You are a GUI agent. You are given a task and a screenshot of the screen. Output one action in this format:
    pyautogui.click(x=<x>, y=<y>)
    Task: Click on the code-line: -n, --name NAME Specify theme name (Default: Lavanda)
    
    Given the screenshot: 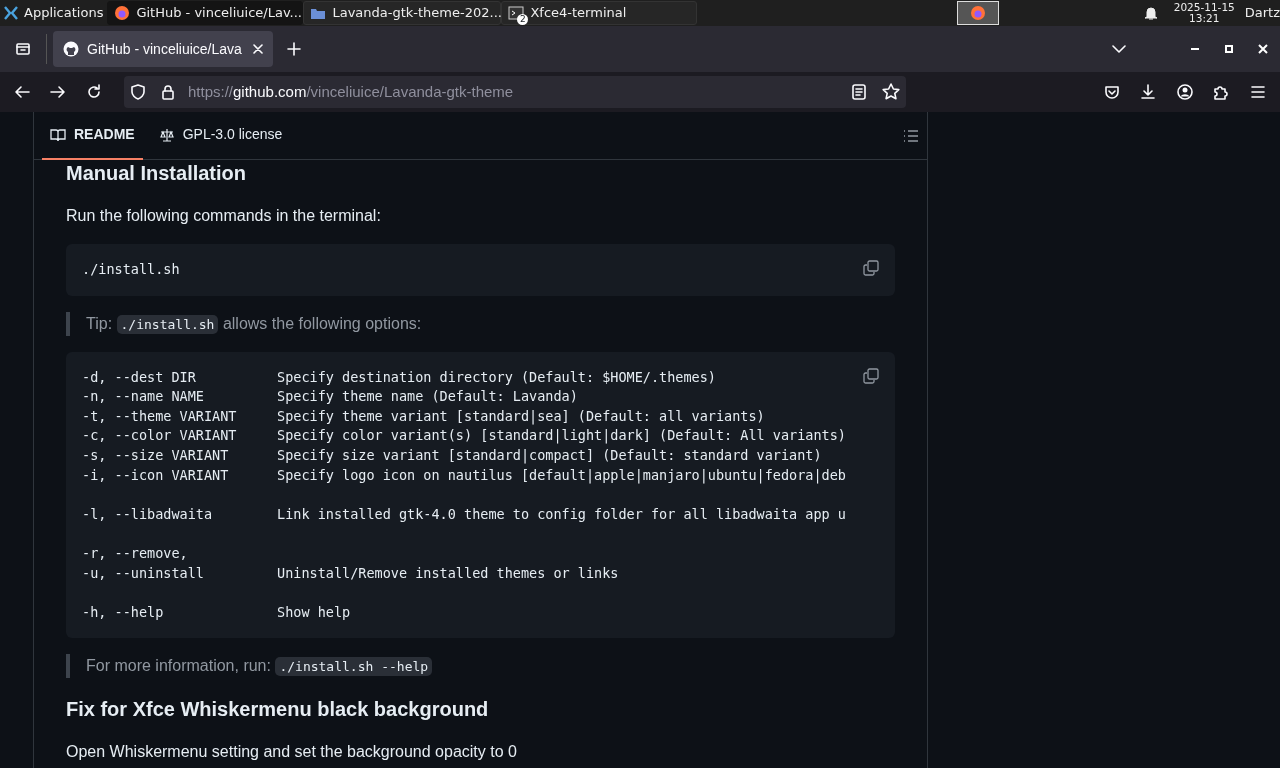 What is the action you would take?
    pyautogui.click(x=330, y=397)
    